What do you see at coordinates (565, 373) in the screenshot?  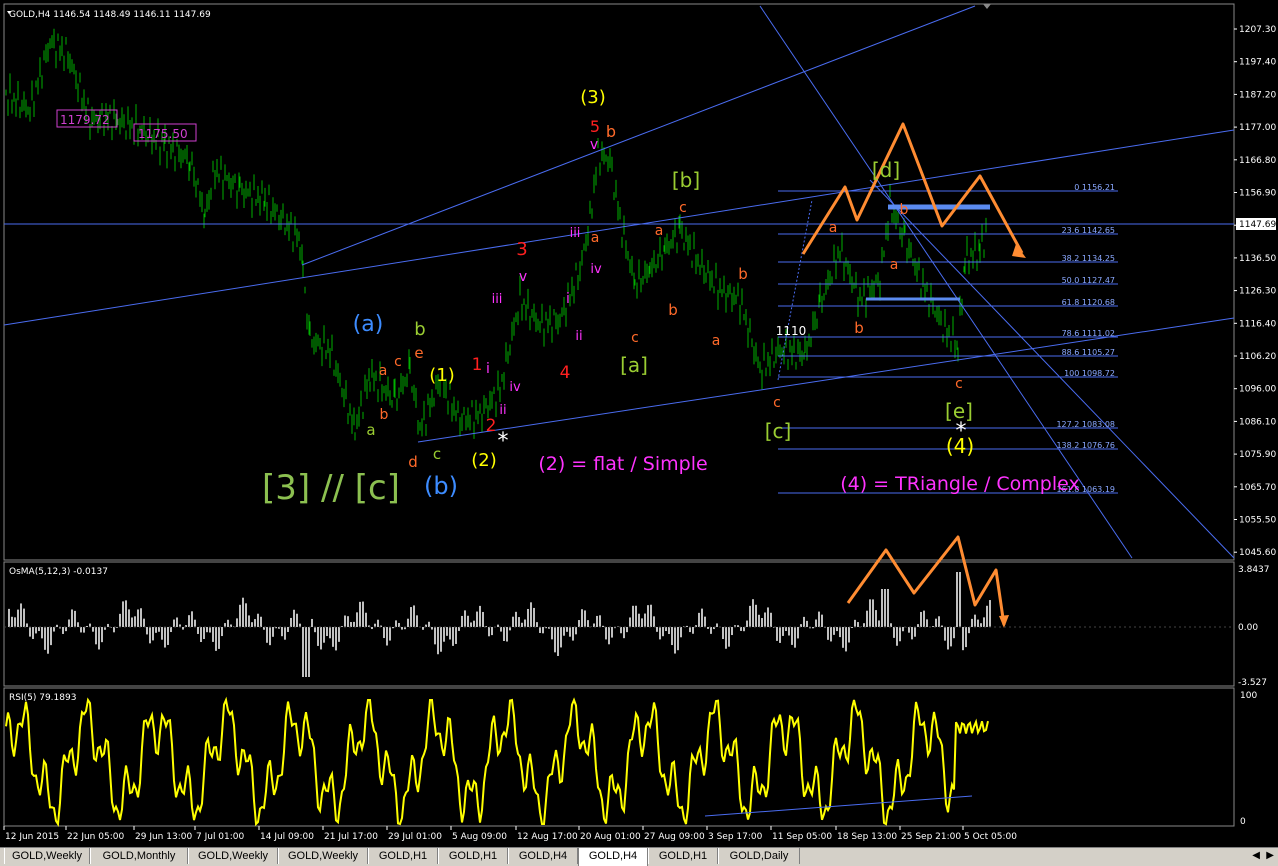 I see `wave-label-four-red: 4` at bounding box center [565, 373].